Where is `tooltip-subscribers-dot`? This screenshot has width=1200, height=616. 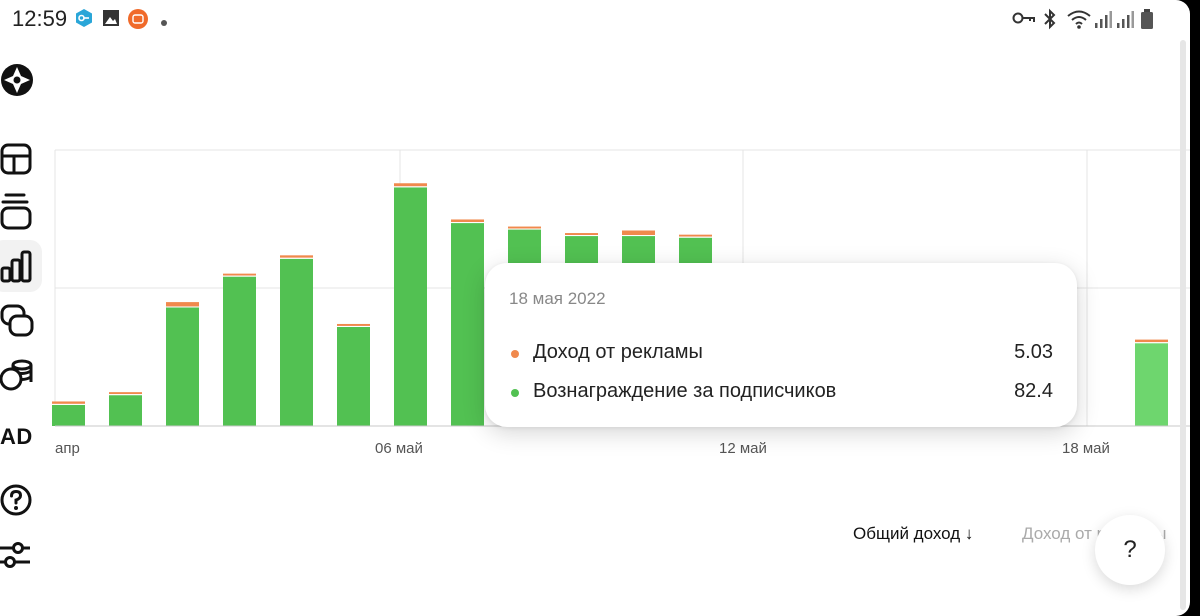 tooltip-subscribers-dot is located at coordinates (515, 393).